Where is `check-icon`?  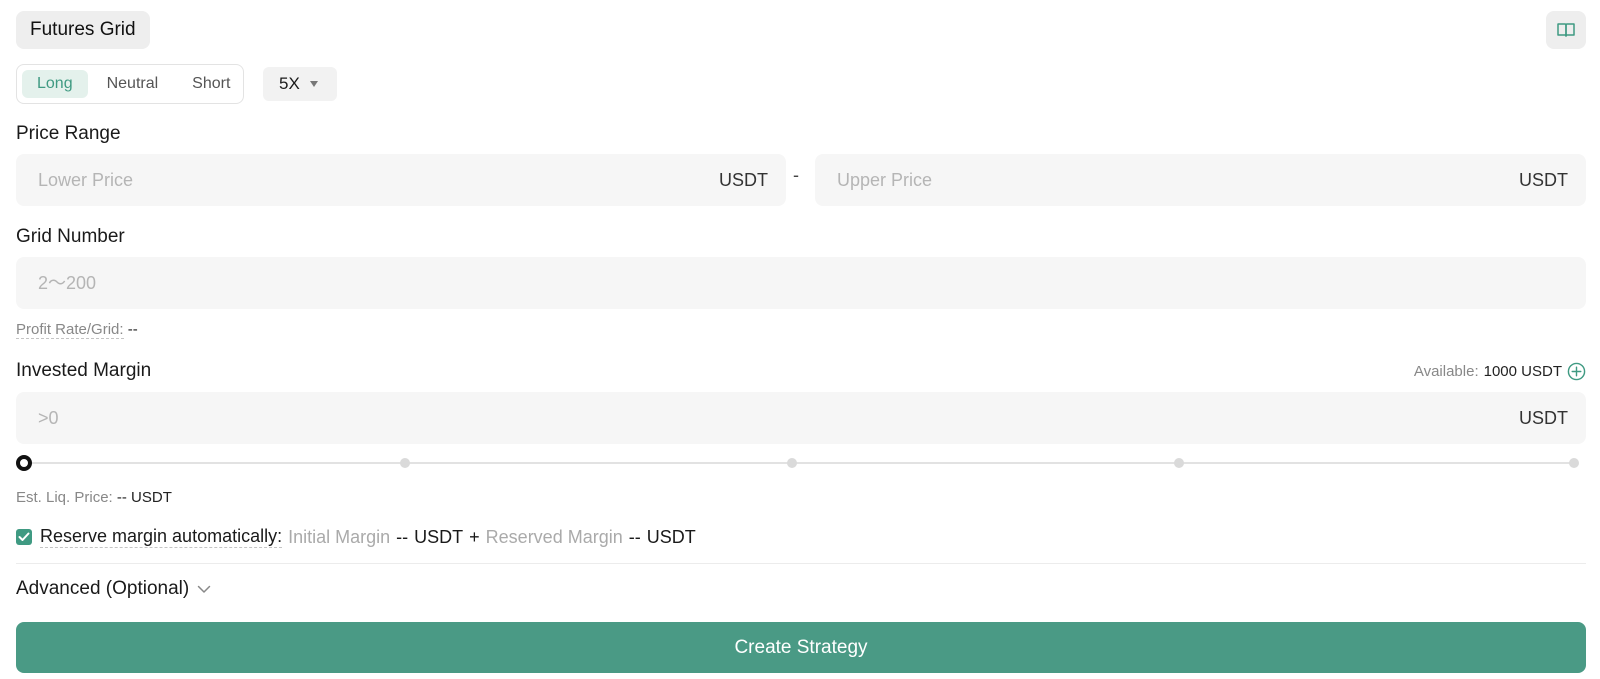
check-icon is located at coordinates (24, 536).